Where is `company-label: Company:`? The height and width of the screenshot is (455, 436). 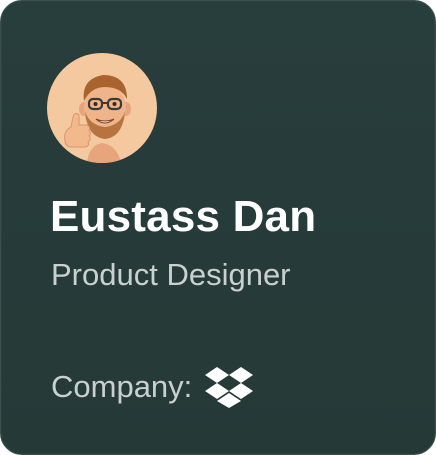
company-label: Company: is located at coordinates (122, 386).